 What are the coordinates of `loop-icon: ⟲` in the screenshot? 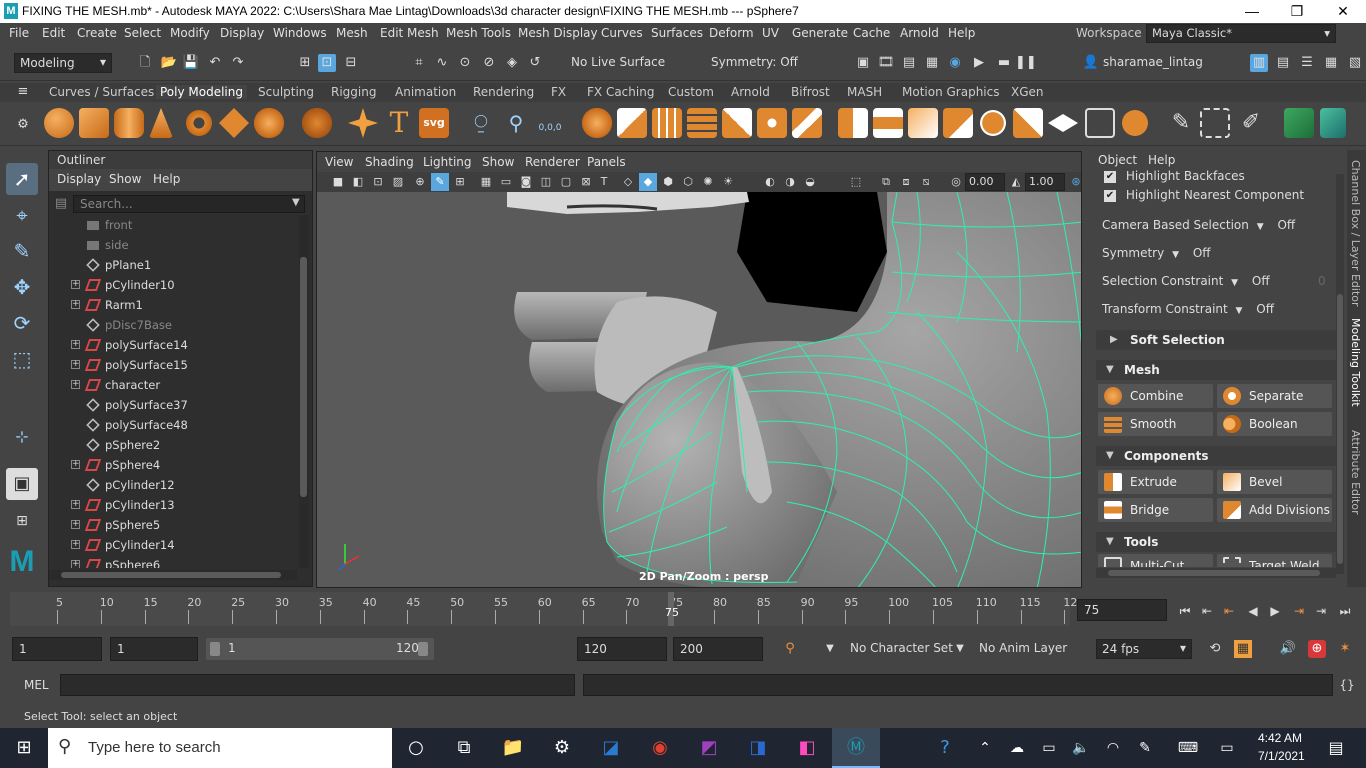 It's located at (1215, 649).